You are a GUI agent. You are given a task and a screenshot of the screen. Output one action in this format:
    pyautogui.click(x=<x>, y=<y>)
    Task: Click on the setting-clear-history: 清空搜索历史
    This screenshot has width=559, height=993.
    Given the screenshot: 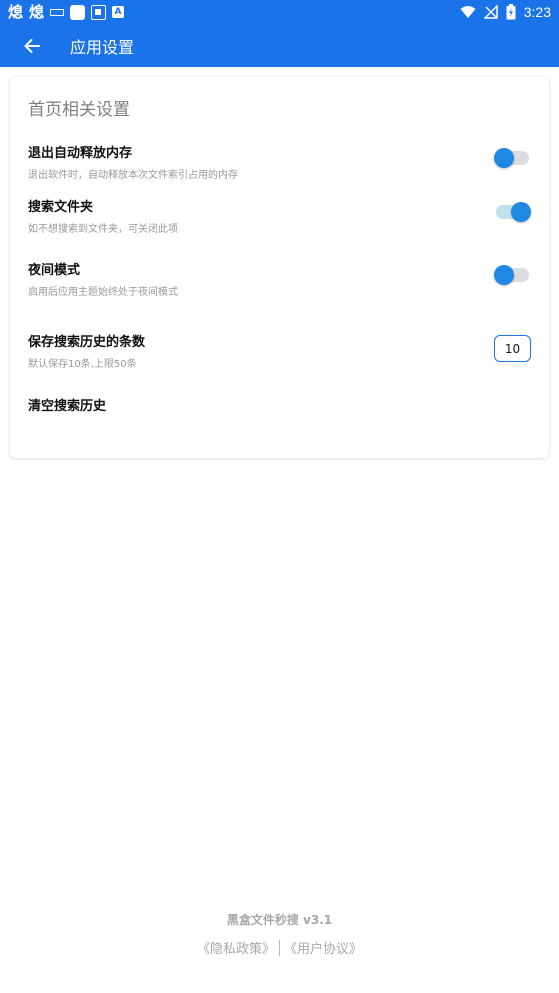 What is the action you would take?
    pyautogui.click(x=279, y=404)
    